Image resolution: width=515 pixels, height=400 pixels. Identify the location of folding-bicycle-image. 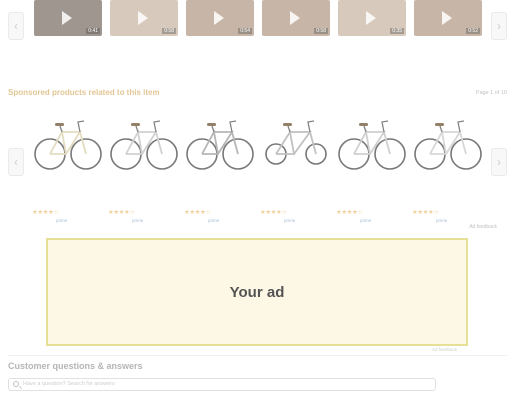
(296, 139).